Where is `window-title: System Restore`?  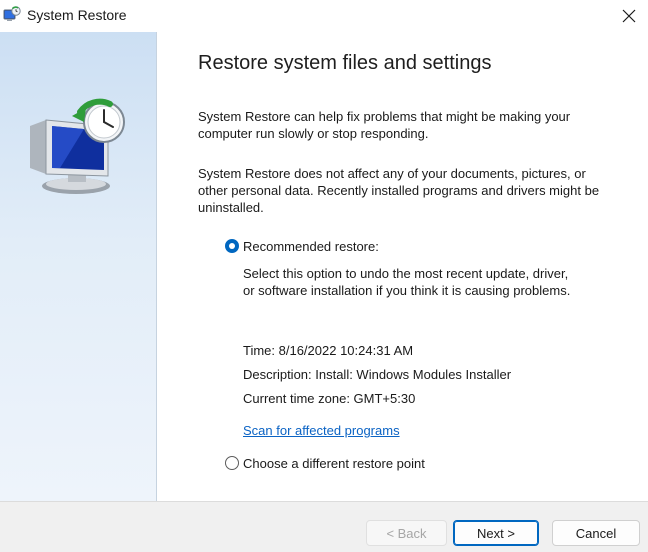 window-title: System Restore is located at coordinates (77, 15).